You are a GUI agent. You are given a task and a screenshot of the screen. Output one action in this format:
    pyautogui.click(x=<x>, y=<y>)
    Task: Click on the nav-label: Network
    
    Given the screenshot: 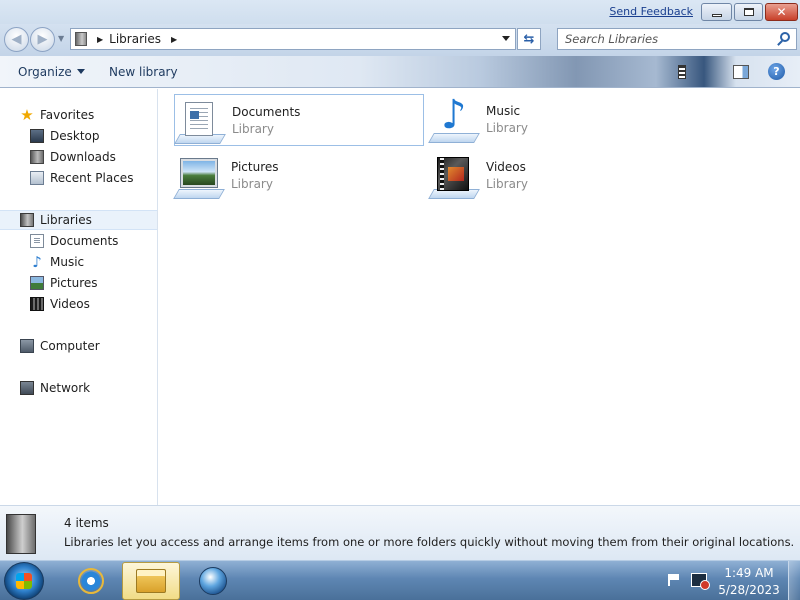 What is the action you would take?
    pyautogui.click(x=65, y=388)
    